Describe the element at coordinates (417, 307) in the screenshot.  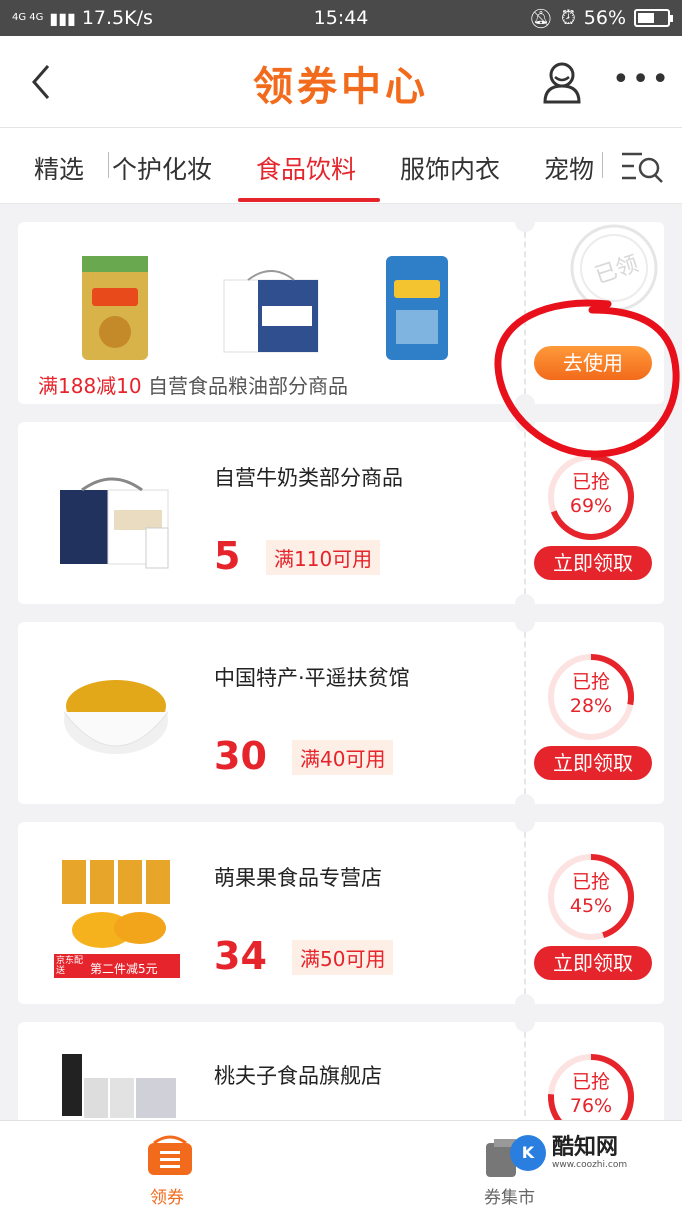
I see `product-image-rice-bag-blue` at that location.